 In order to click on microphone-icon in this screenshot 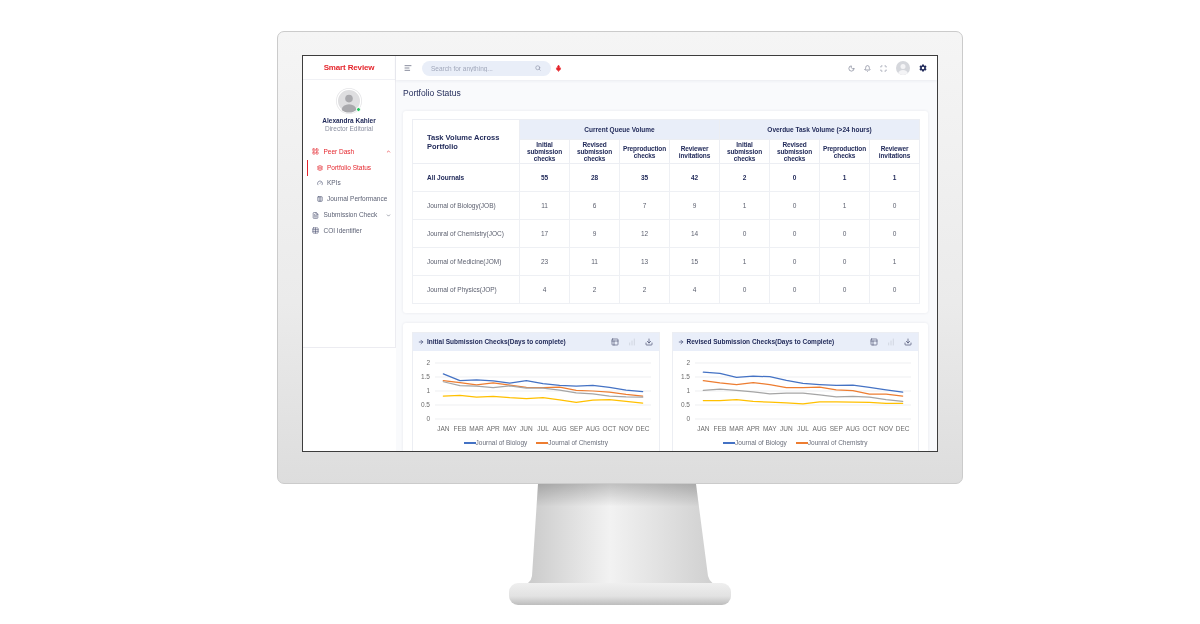, I will do `click(558, 68)`.